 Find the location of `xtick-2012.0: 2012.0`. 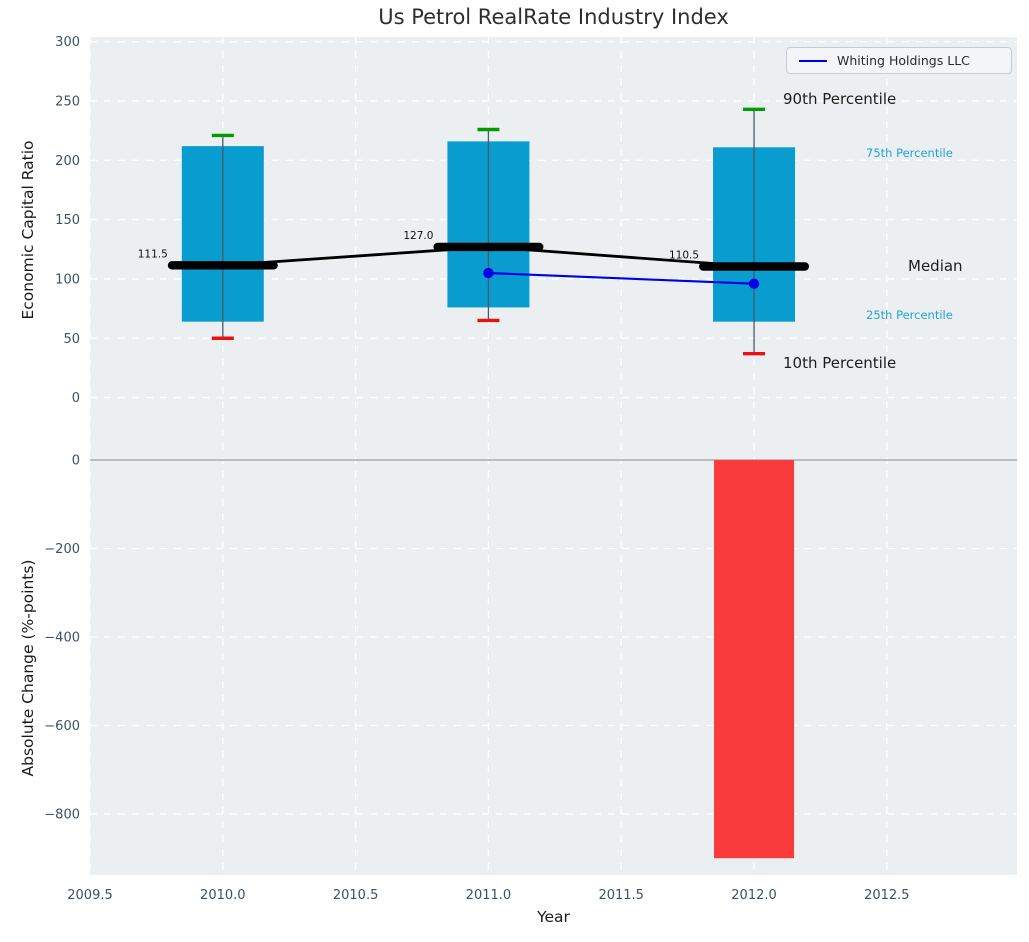

xtick-2012.0: 2012.0 is located at coordinates (754, 895).